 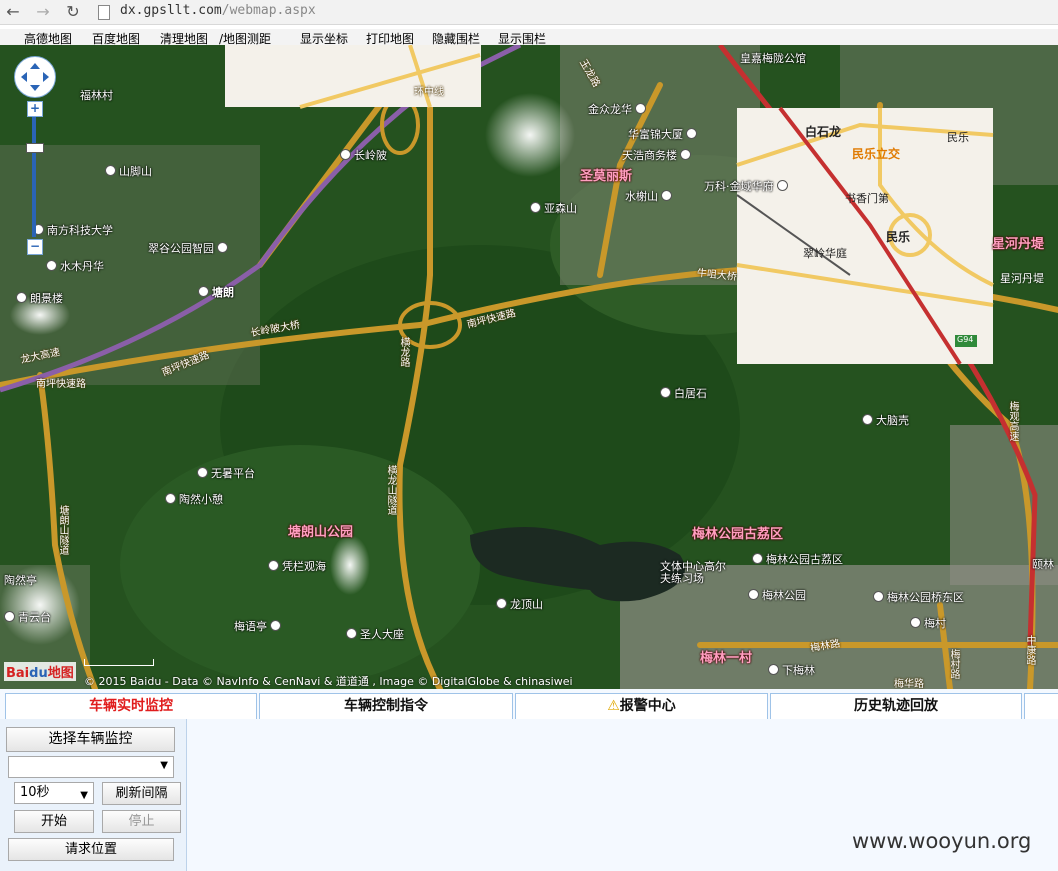 I want to click on request-location-button: 请求位置, so click(x=91, y=849).